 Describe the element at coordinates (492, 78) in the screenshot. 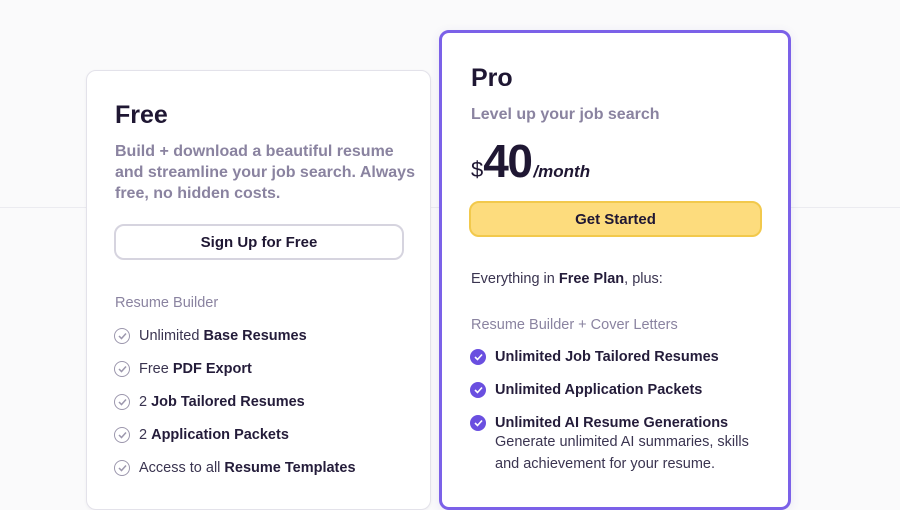

I see `plan-title: Pro` at that location.